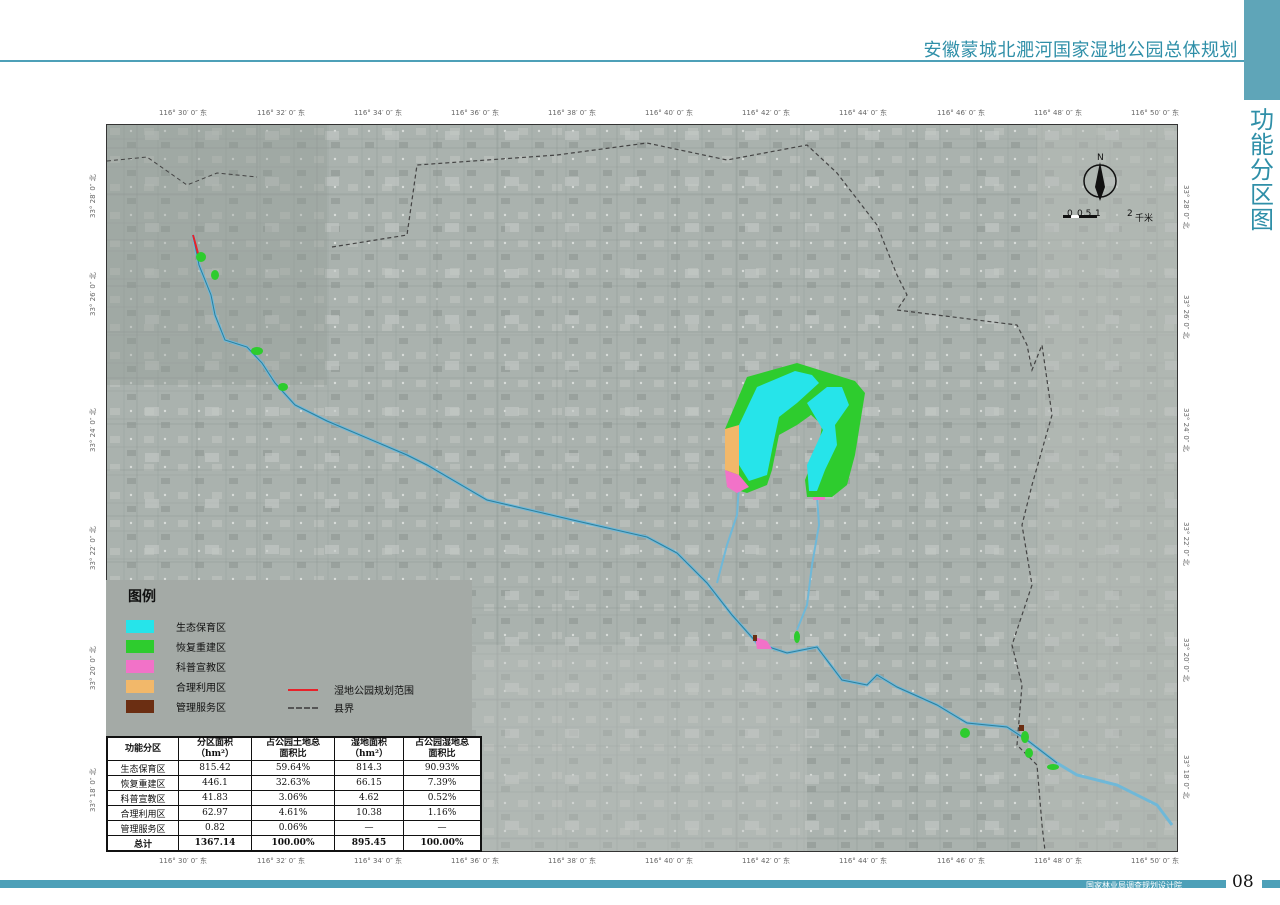 This screenshot has height=905, width=1280. Describe the element at coordinates (344, 709) in the screenshot. I see `legend-label: 县界` at that location.